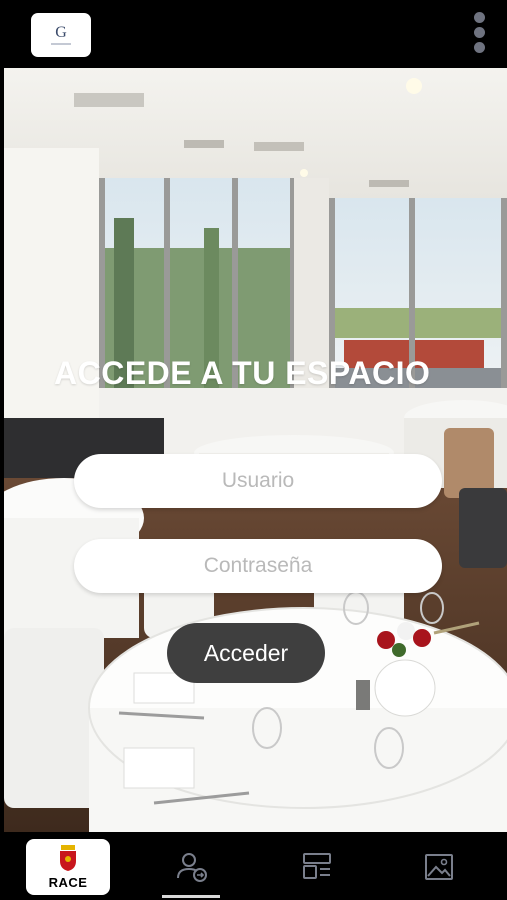 This screenshot has height=900, width=507. I want to click on company-logo-icon: G, so click(61, 34).